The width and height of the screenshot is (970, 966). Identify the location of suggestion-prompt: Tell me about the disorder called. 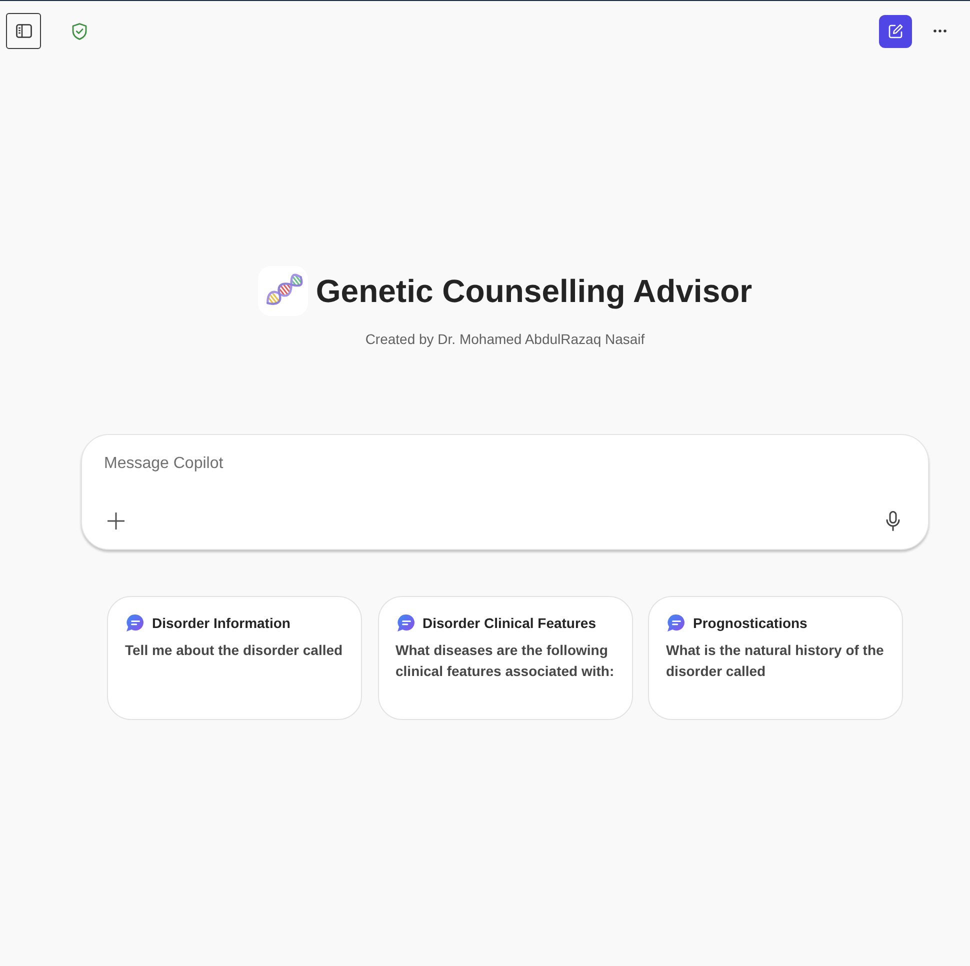
(234, 650).